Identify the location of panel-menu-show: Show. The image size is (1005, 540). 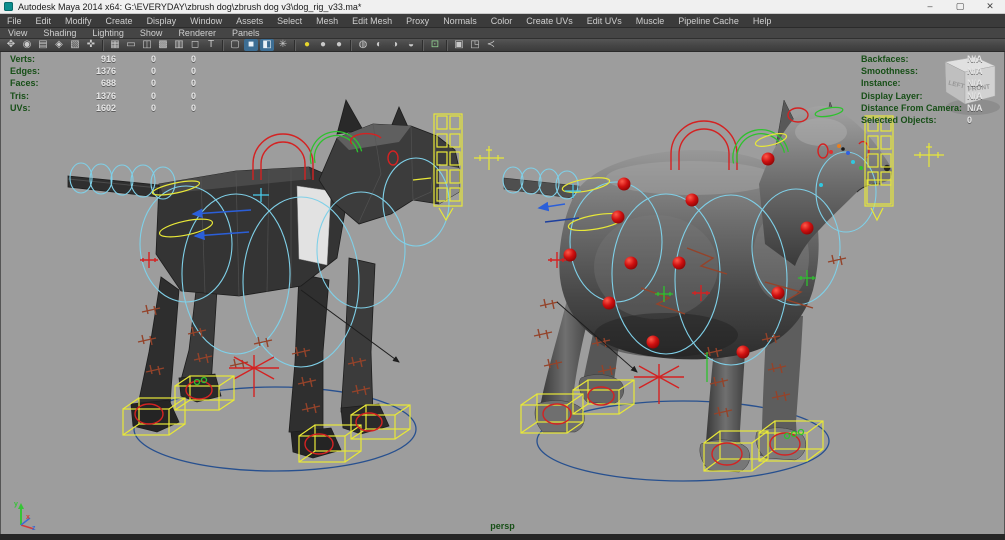
(151, 33).